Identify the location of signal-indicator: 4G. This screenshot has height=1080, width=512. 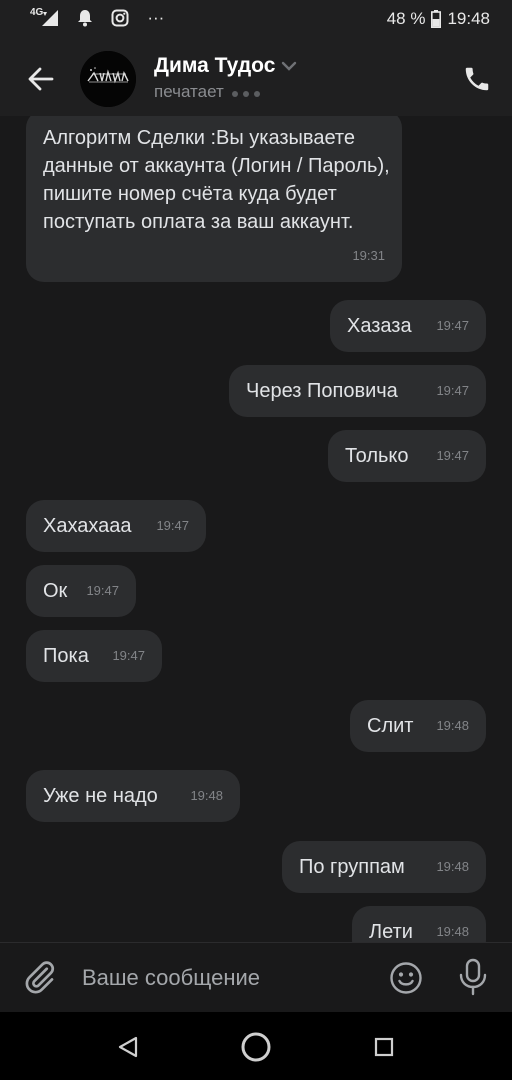
(44, 16).